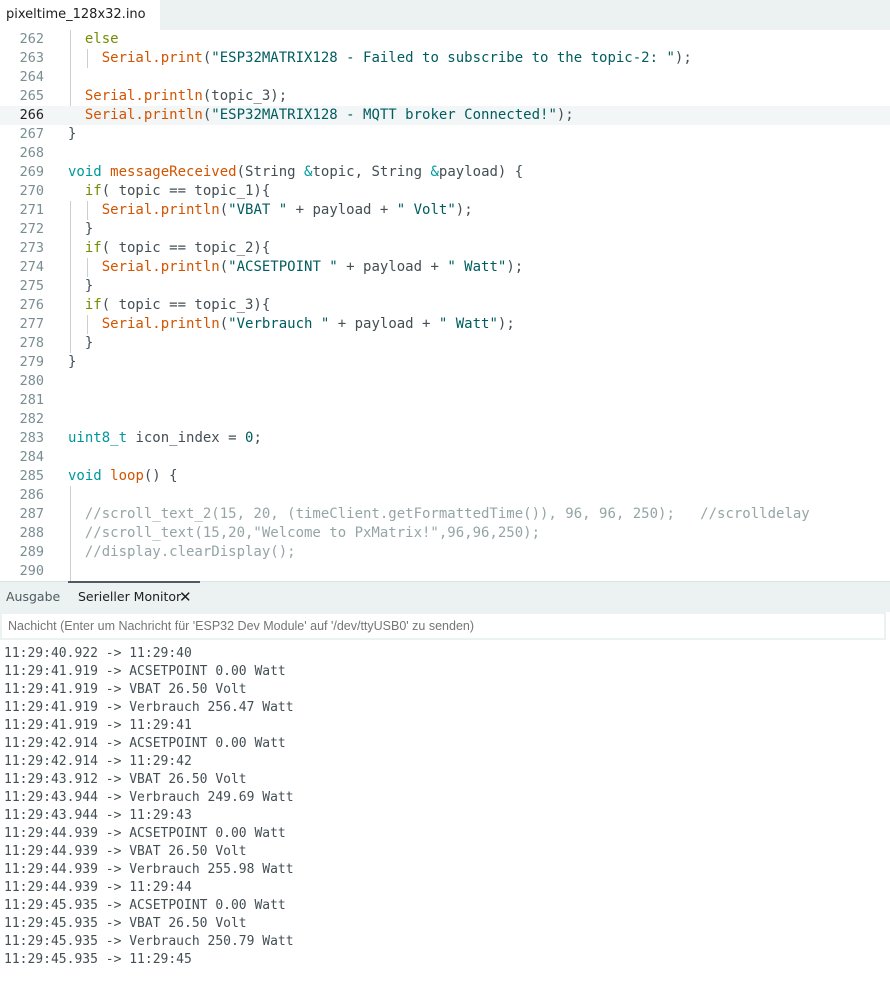 This screenshot has width=890, height=985. I want to click on serial-message-input, so click(443, 626).